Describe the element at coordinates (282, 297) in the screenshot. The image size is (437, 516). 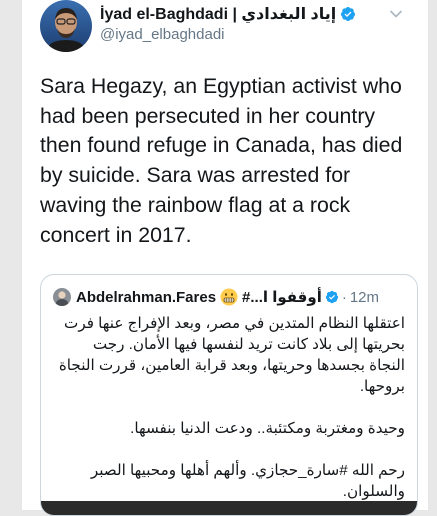
I see `quoted-display-name-suffix: أوقفوا ا...#` at that location.